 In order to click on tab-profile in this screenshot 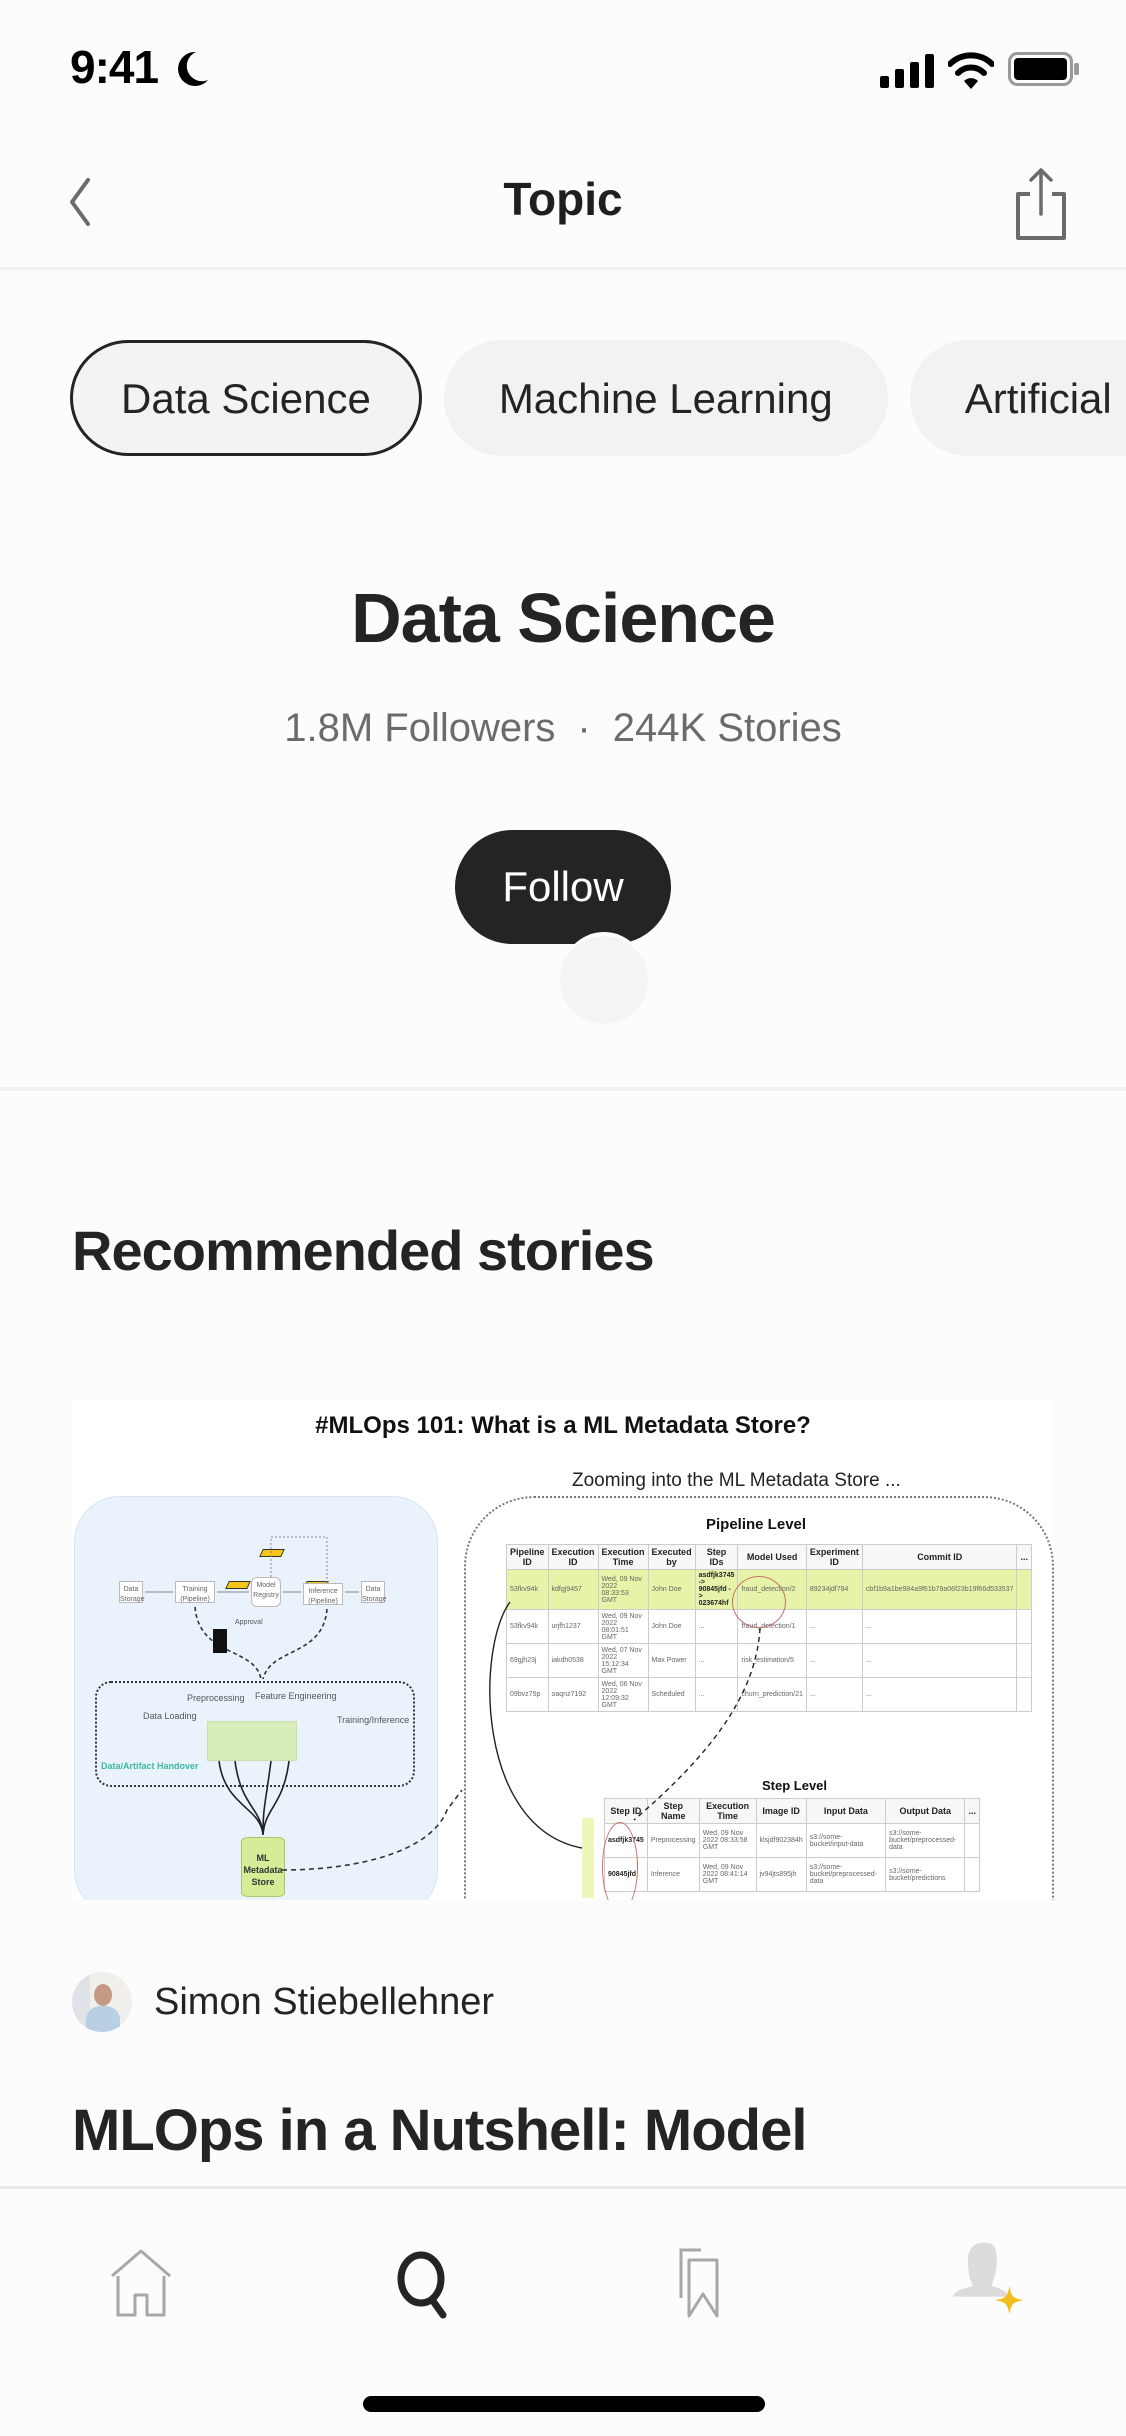, I will do `click(995, 2284)`.